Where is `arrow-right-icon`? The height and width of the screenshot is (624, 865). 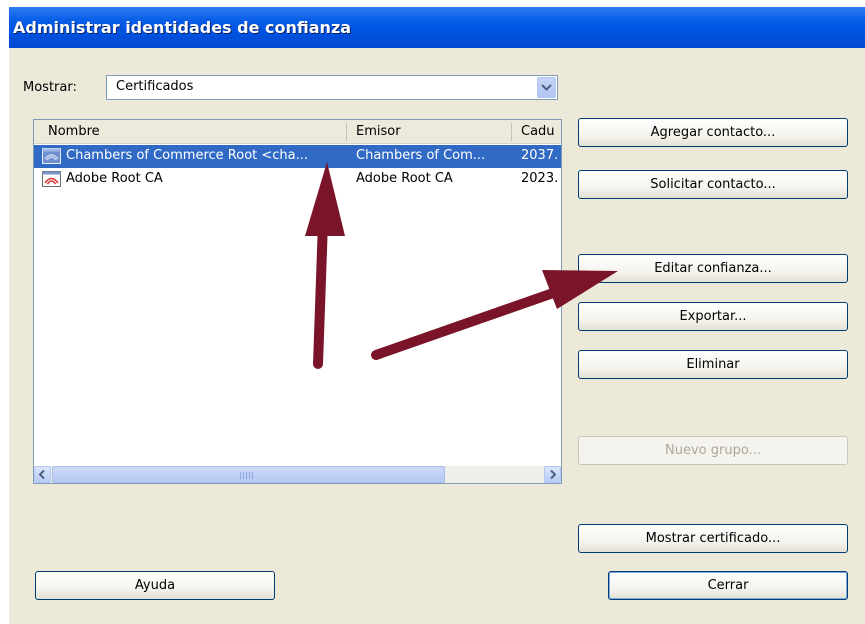 arrow-right-icon is located at coordinates (552, 474).